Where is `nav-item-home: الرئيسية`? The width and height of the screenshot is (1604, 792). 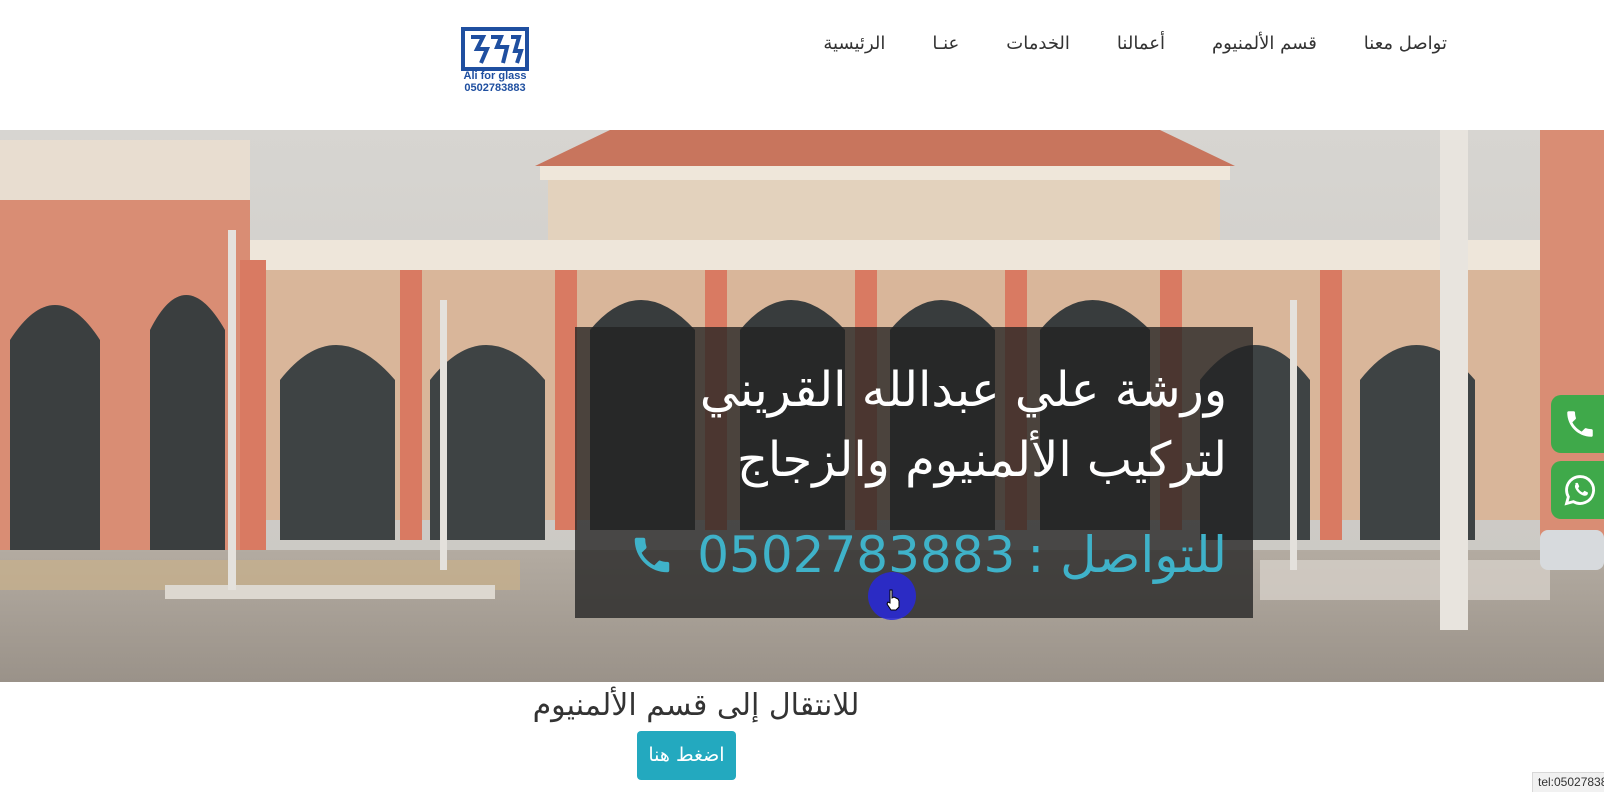 nav-item-home: الرئيسية is located at coordinates (854, 43).